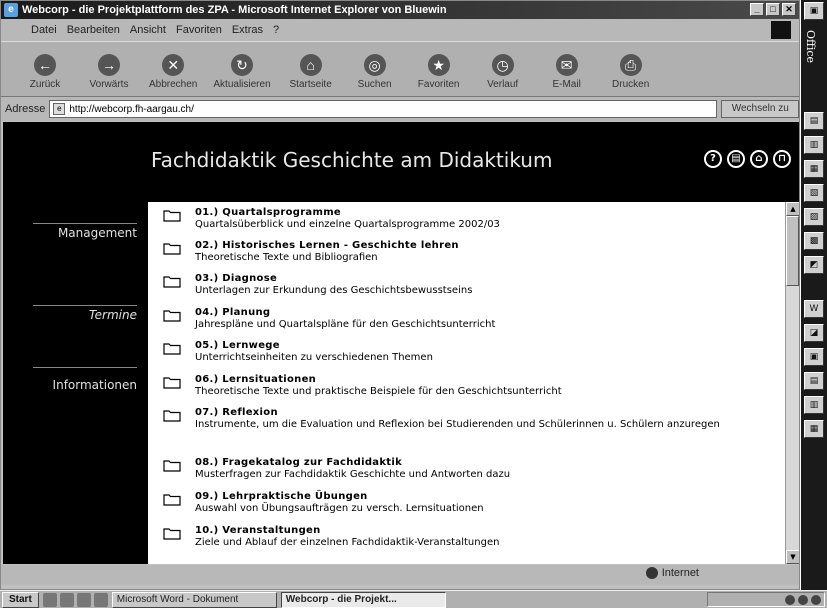  What do you see at coordinates (630, 65) in the screenshot?
I see `print-icon: ⎙` at bounding box center [630, 65].